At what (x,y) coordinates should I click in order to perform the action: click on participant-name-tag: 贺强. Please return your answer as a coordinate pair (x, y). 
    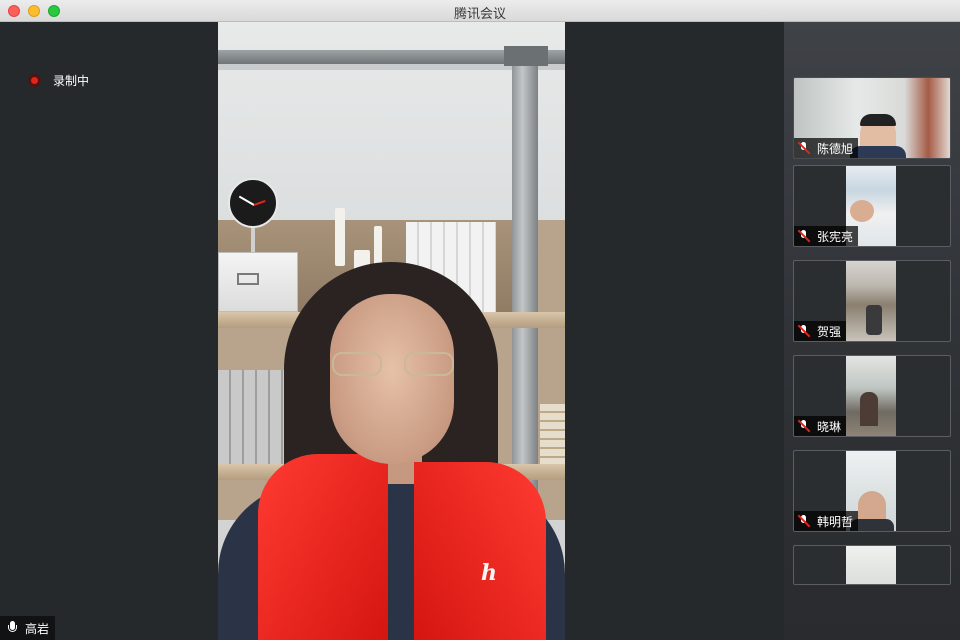
    Looking at the image, I should click on (820, 331).